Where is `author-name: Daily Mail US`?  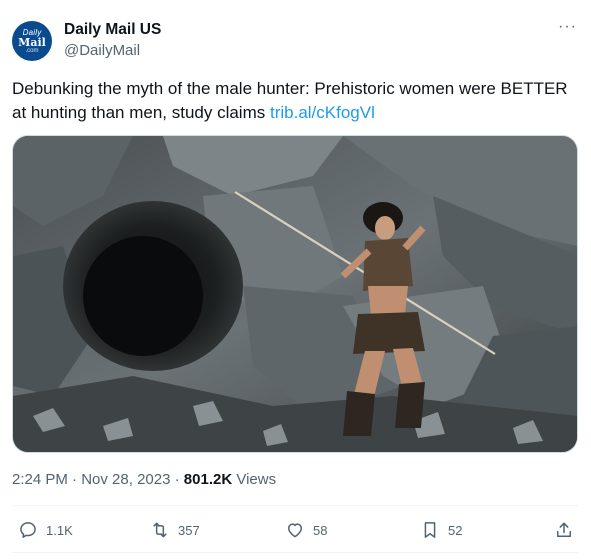 author-name: Daily Mail US is located at coordinates (112, 30).